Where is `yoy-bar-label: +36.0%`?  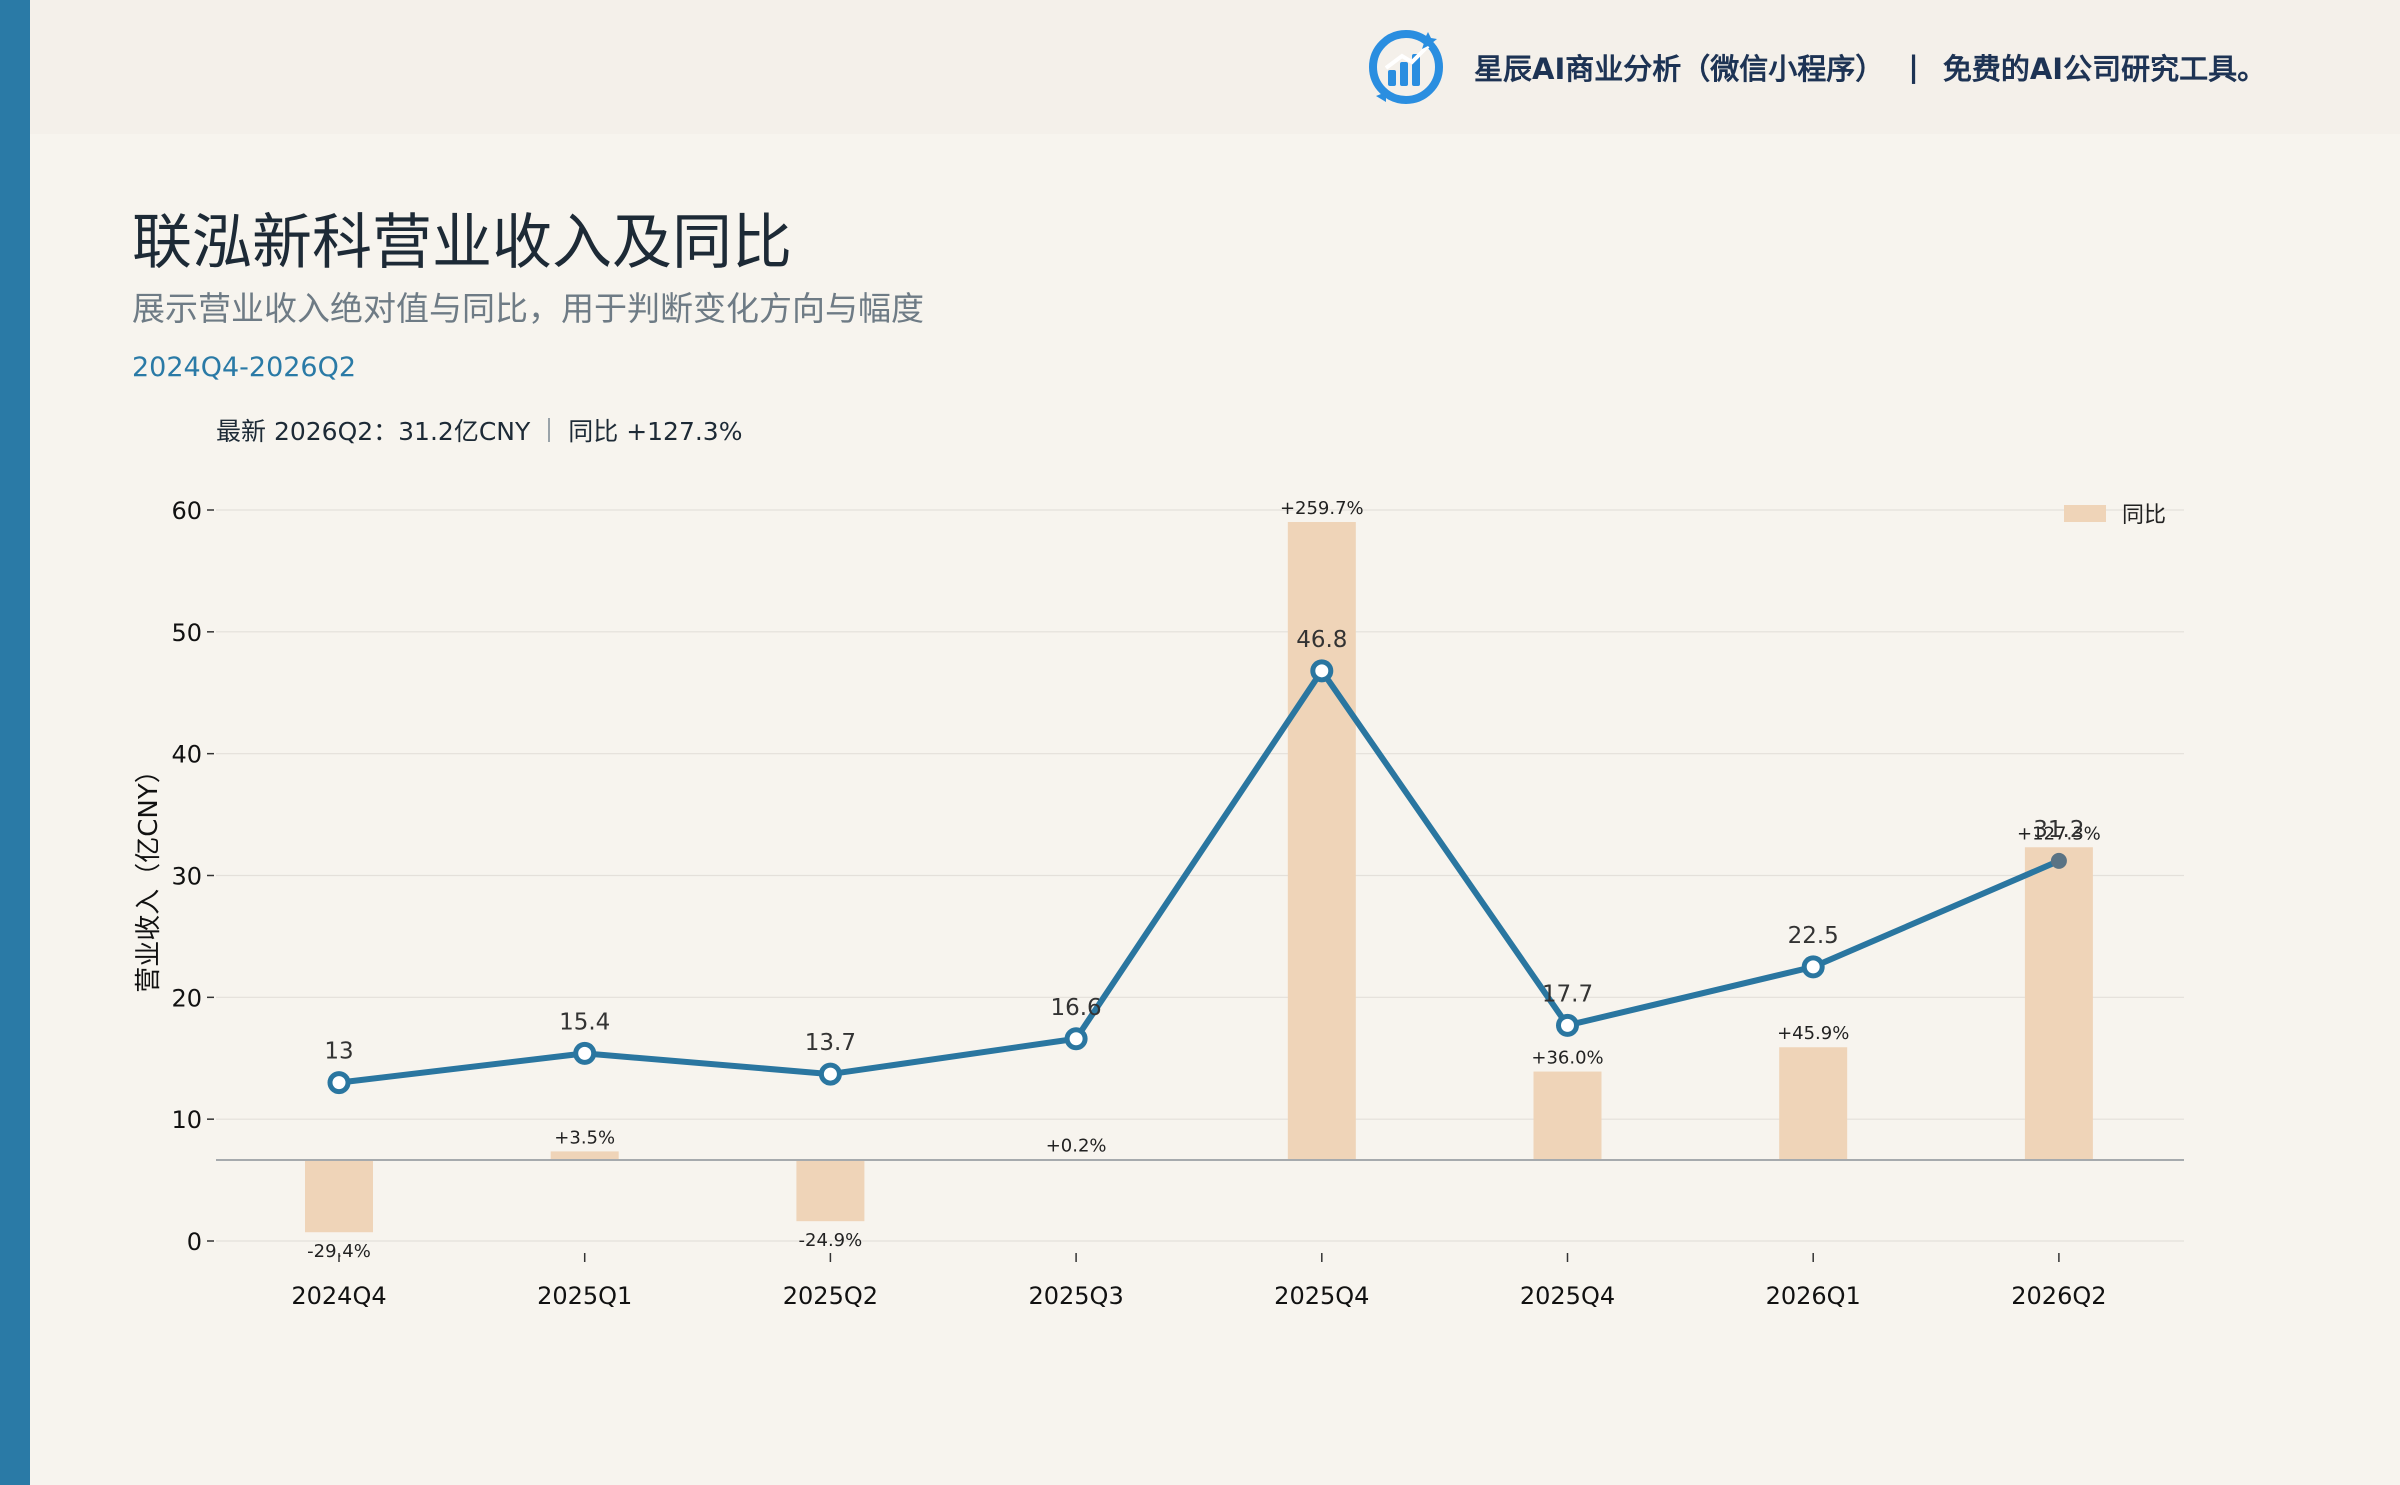 yoy-bar-label: +36.0% is located at coordinates (1567, 1058).